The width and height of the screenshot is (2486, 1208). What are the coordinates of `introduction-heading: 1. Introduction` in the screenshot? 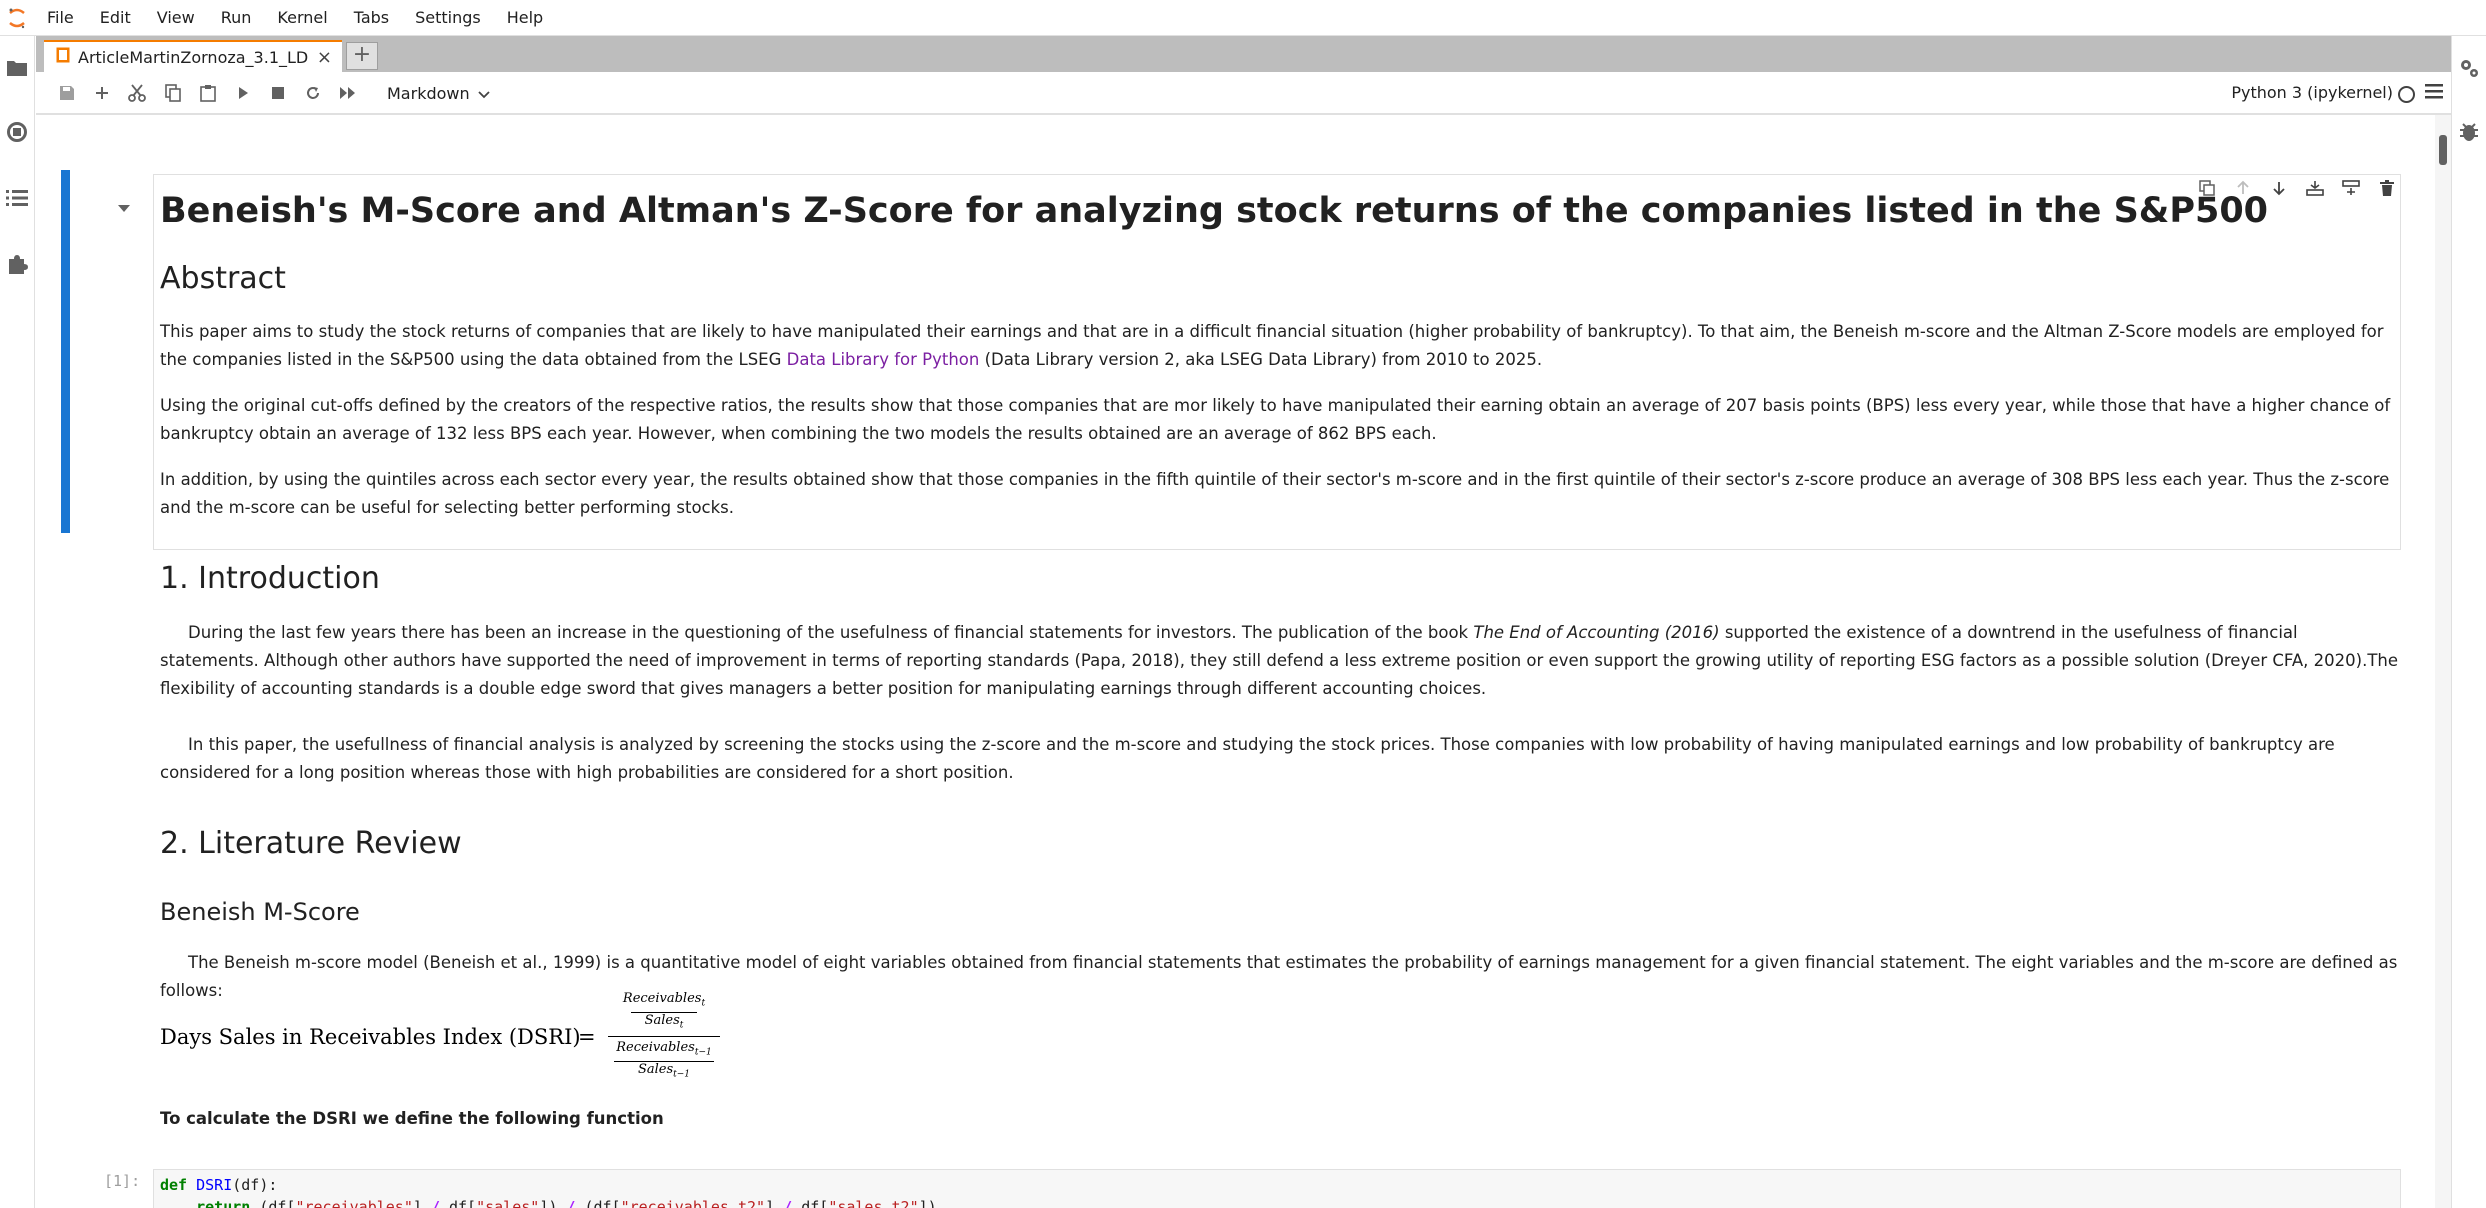 It's located at (270, 578).